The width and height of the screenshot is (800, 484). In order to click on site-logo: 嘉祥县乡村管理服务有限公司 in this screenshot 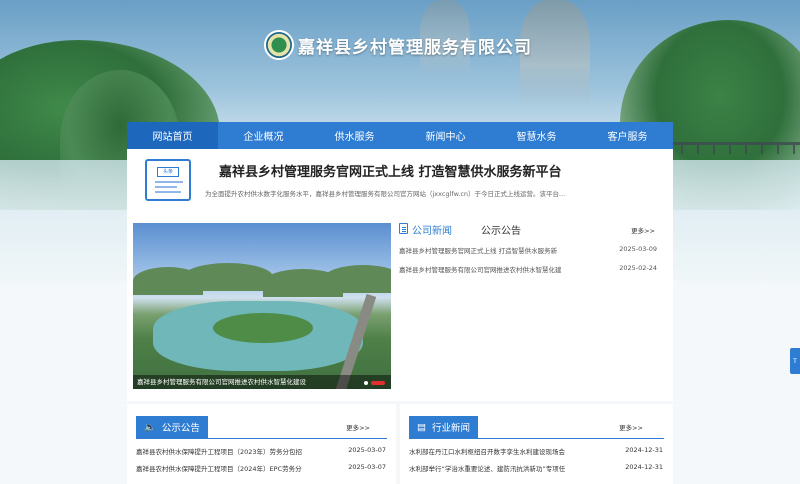, I will do `click(398, 45)`.